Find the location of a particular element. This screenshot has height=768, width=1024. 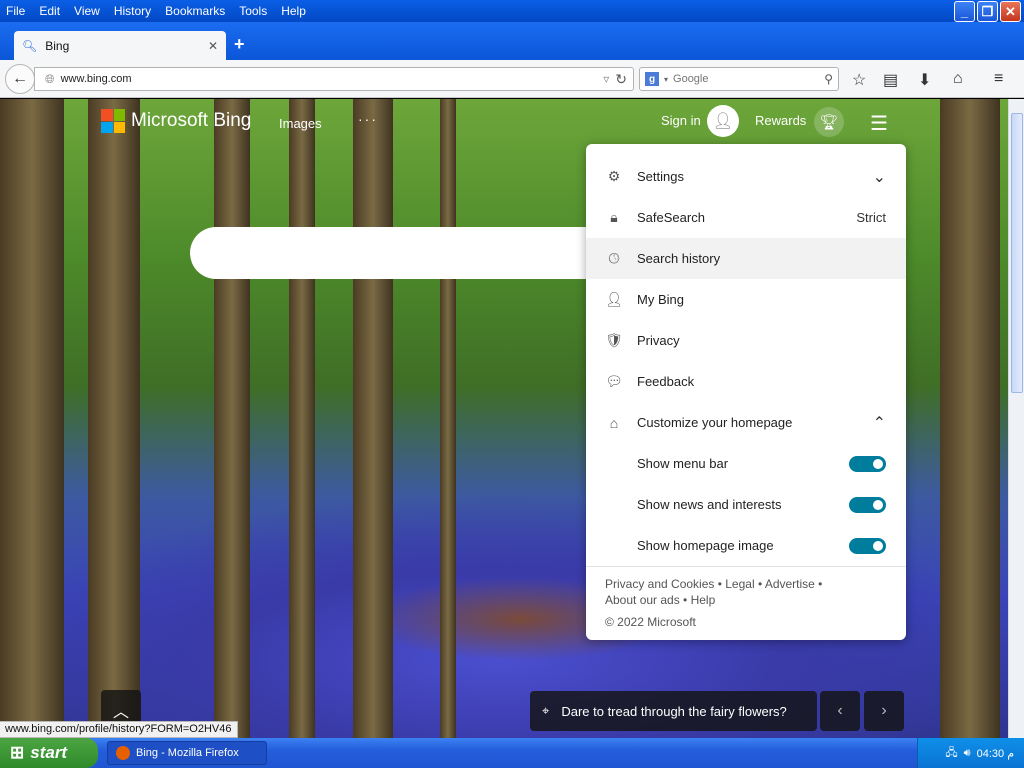

back-button: ← is located at coordinates (20, 79).